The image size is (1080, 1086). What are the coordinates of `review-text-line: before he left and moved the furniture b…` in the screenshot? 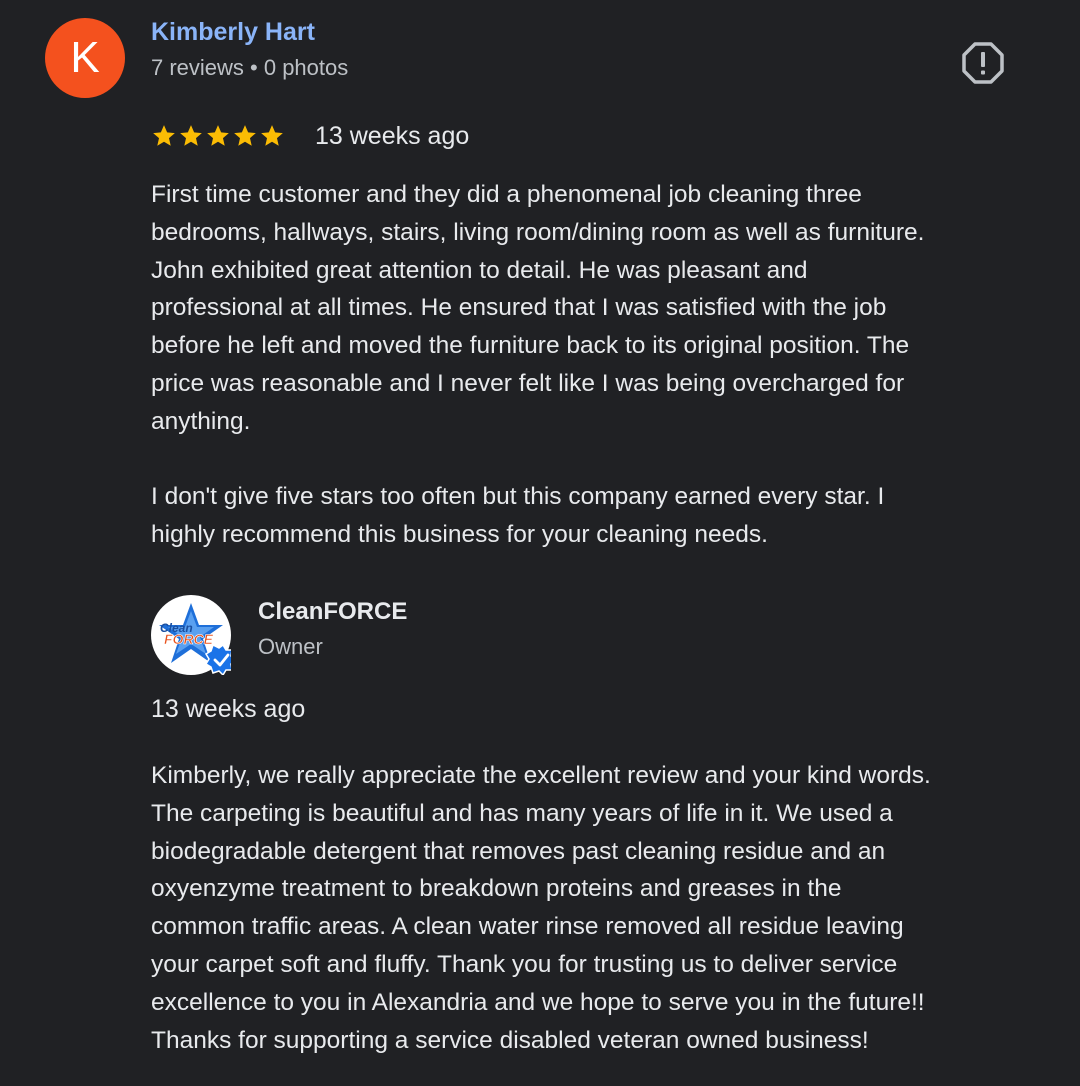 It's located at (530, 346).